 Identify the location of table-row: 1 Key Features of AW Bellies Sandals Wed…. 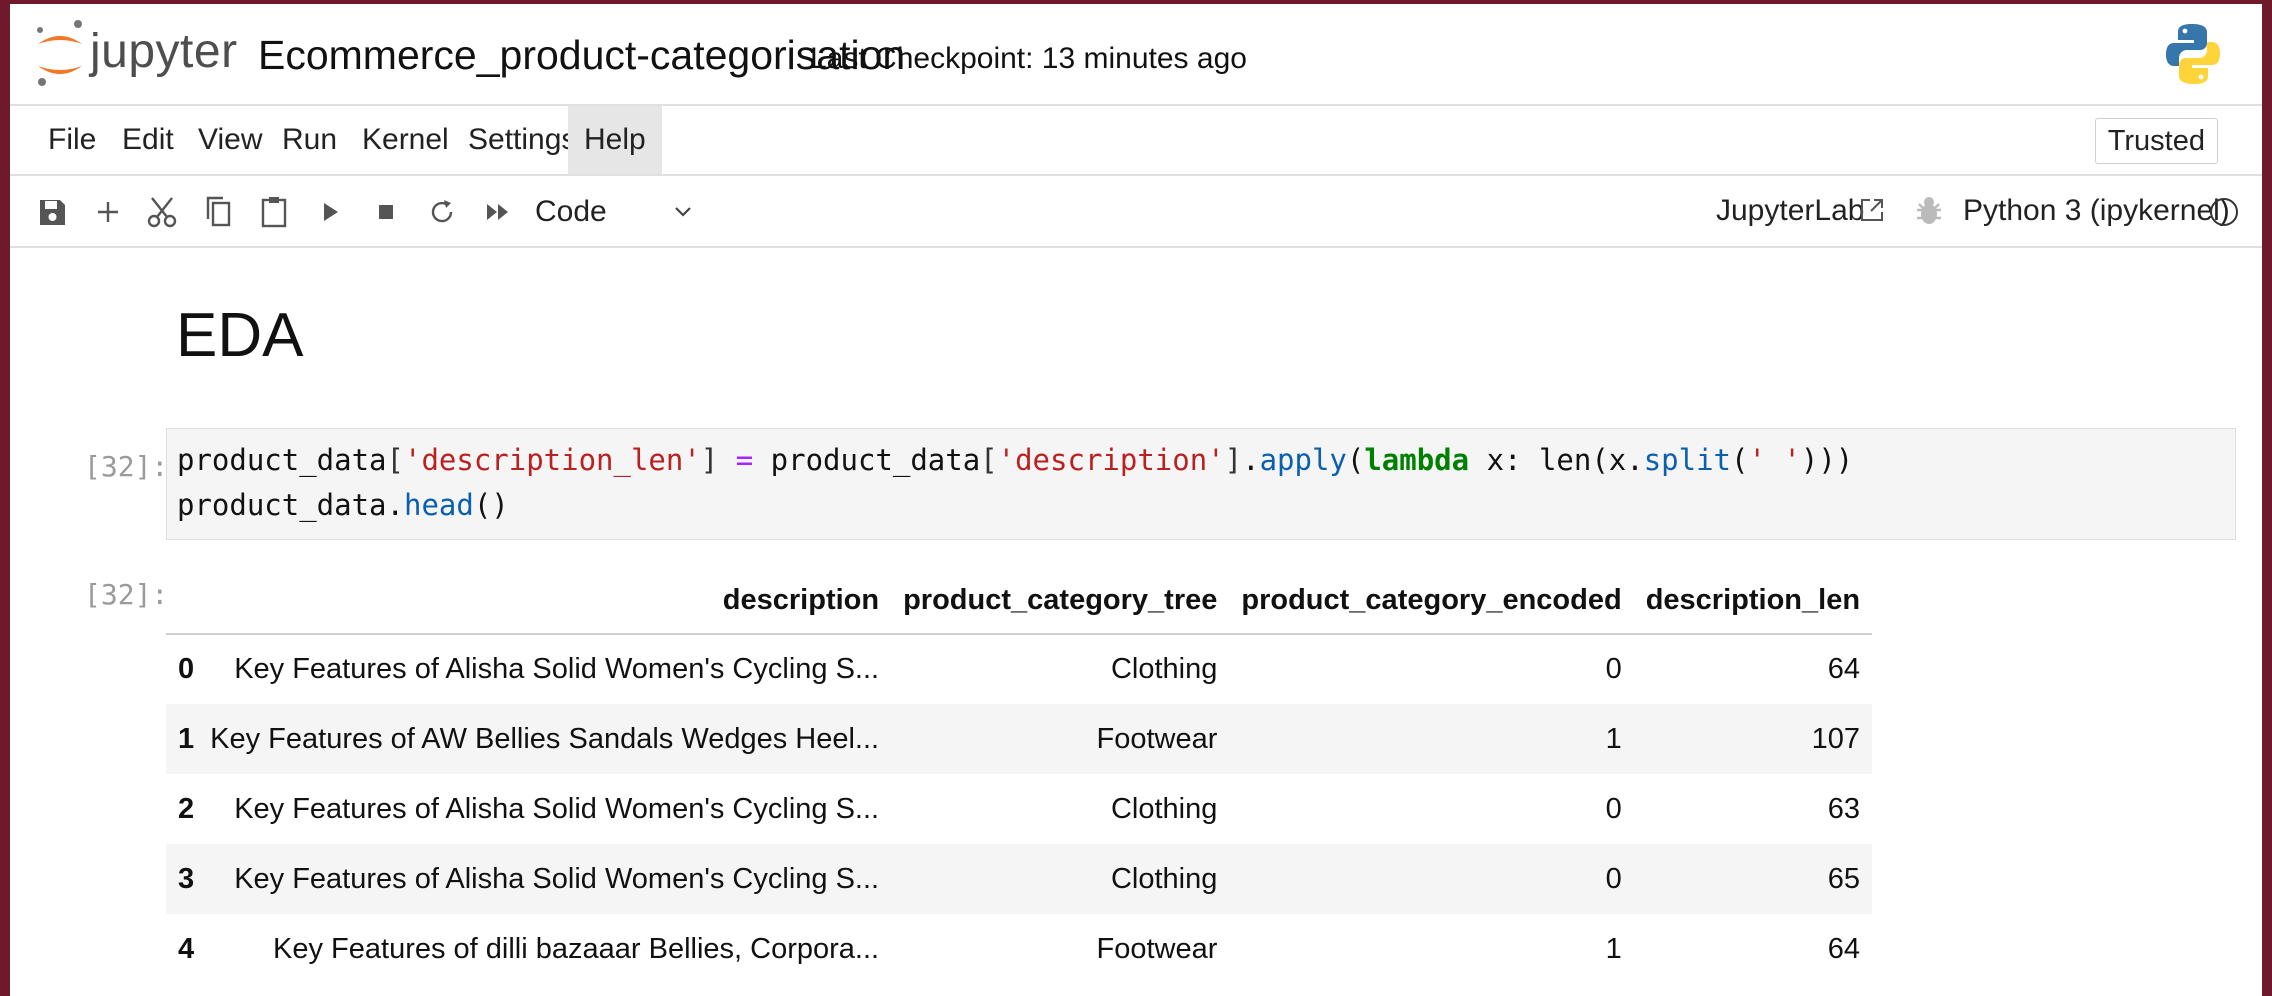
(1019, 739).